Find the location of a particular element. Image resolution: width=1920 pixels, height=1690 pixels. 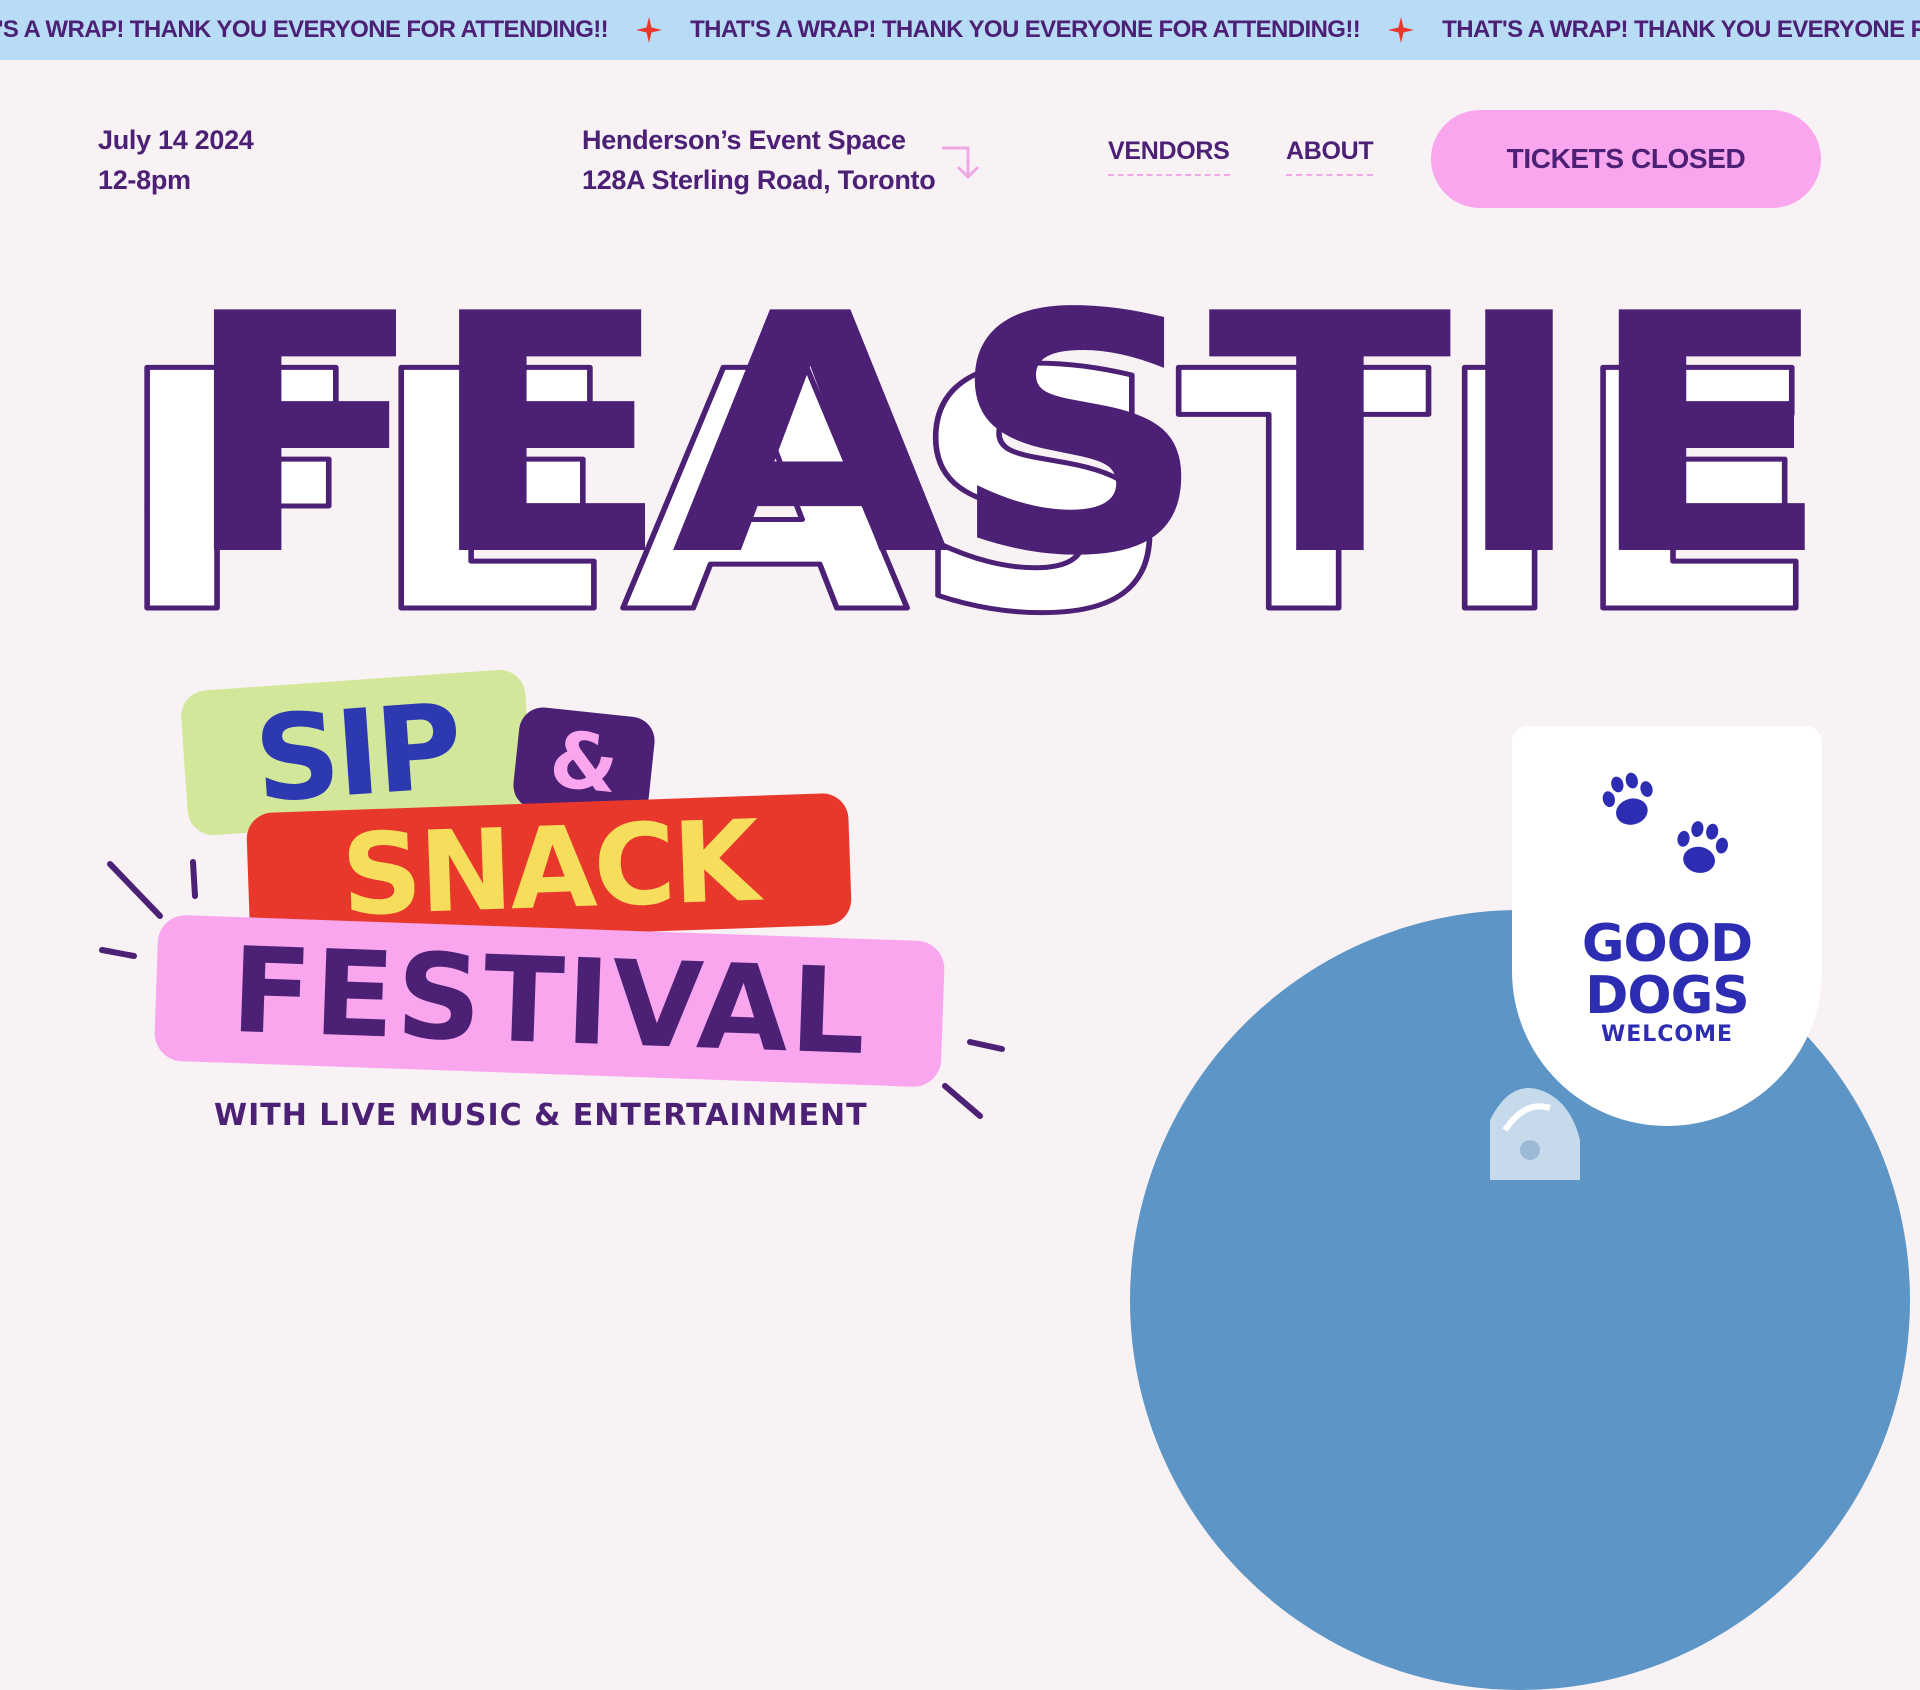

badge-amp-text: & is located at coordinates (584, 763).